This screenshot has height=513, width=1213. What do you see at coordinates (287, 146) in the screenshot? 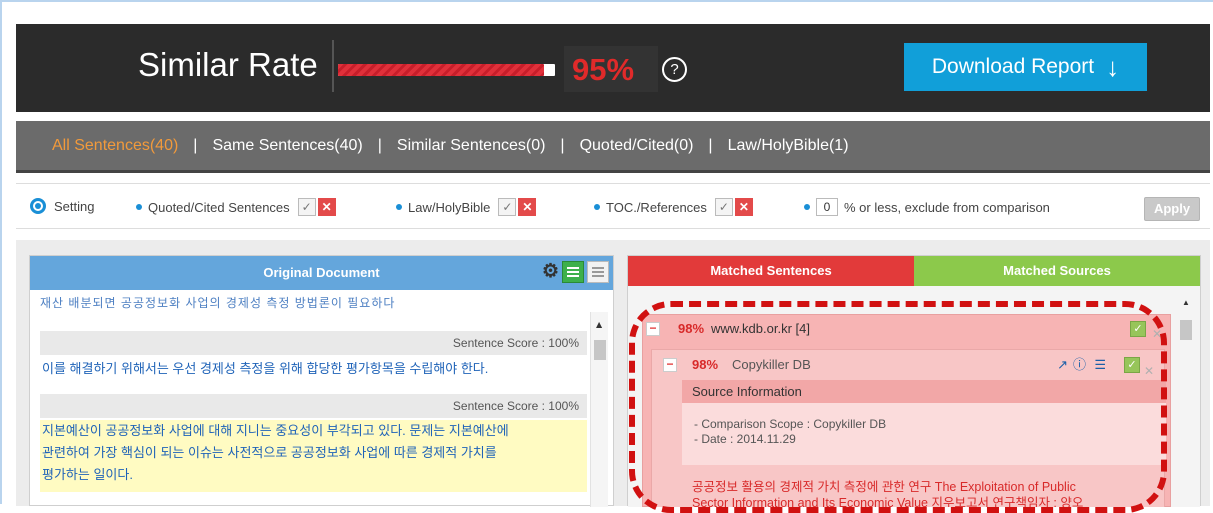
I see `tab-same-sentences: Same Sentences(40)` at bounding box center [287, 146].